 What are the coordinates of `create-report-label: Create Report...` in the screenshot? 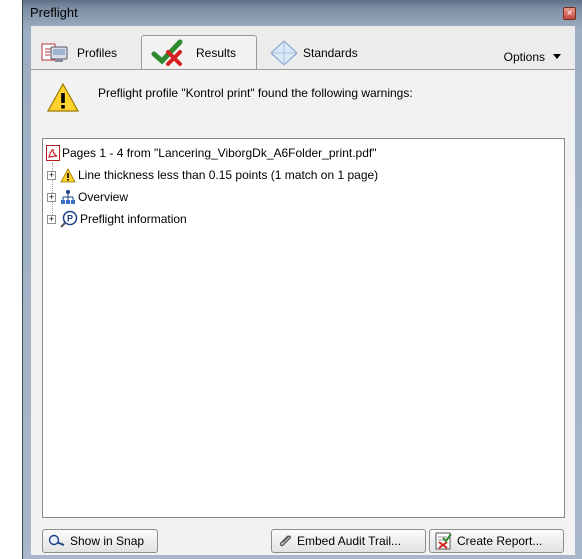 It's located at (500, 541).